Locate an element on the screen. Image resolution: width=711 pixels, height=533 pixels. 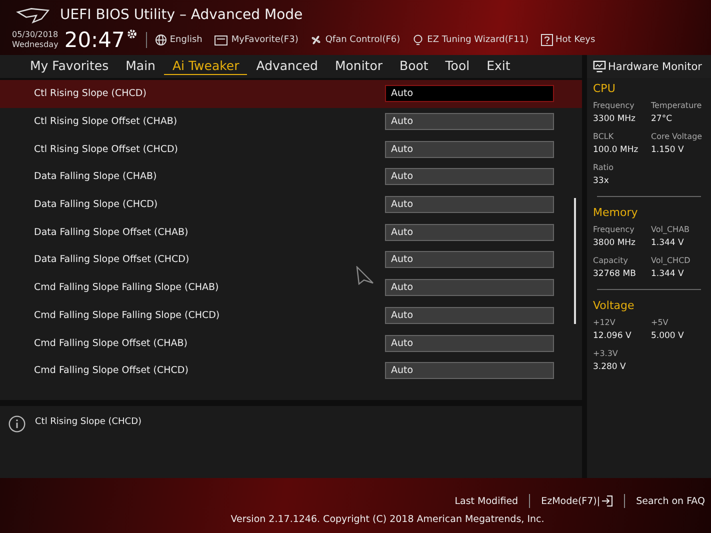
help-icon is located at coordinates (546, 40).